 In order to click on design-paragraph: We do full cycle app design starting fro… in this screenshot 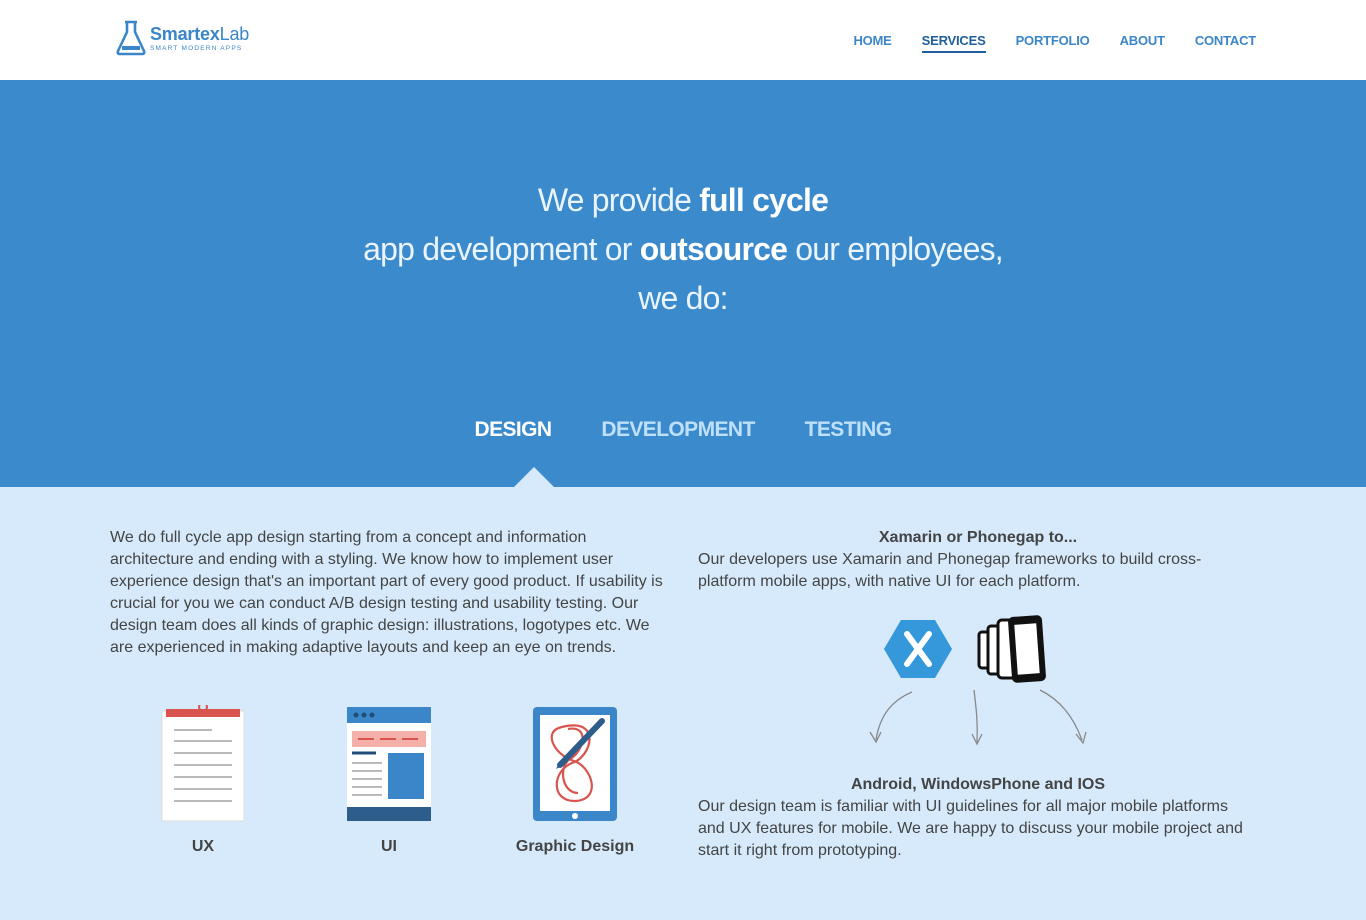, I will do `click(386, 592)`.